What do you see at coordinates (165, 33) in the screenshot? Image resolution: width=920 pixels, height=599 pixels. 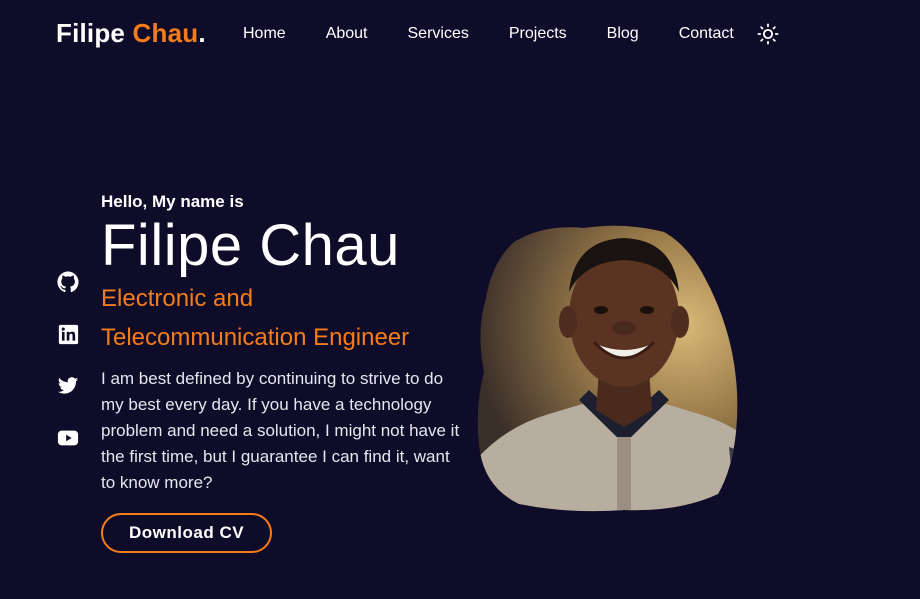 I see `logo-last-name: Chau` at bounding box center [165, 33].